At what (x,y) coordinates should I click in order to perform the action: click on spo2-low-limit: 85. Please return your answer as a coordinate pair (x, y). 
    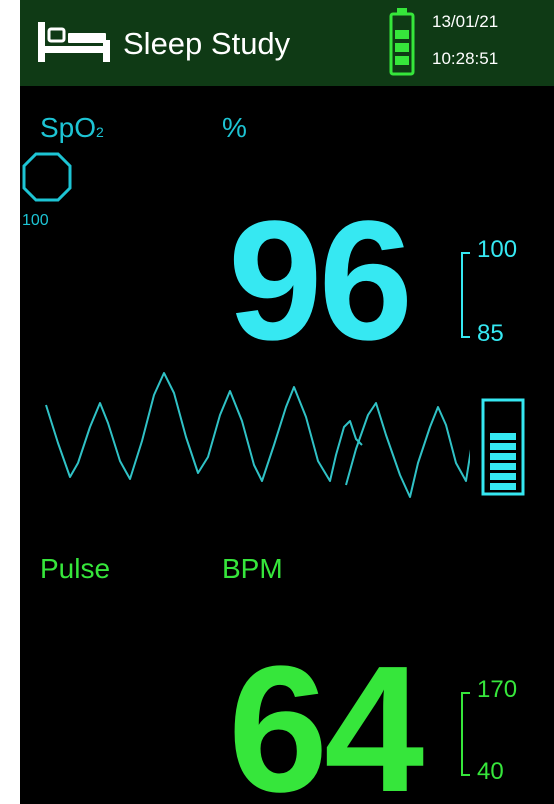
    Looking at the image, I should click on (490, 333).